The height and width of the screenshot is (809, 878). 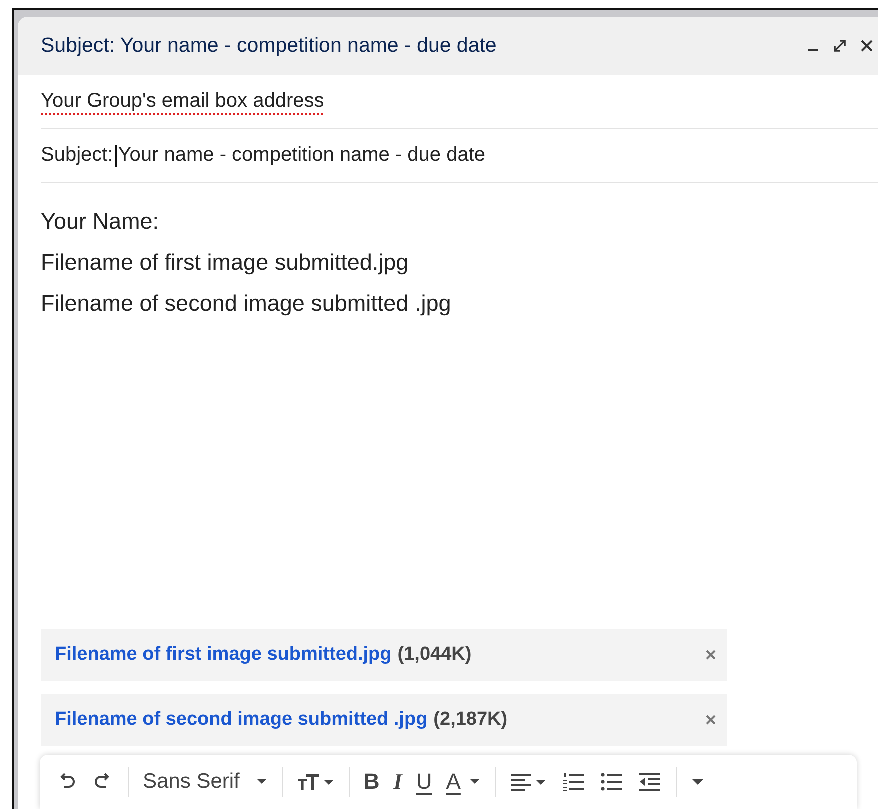 I want to click on close-icon, so click(x=867, y=46).